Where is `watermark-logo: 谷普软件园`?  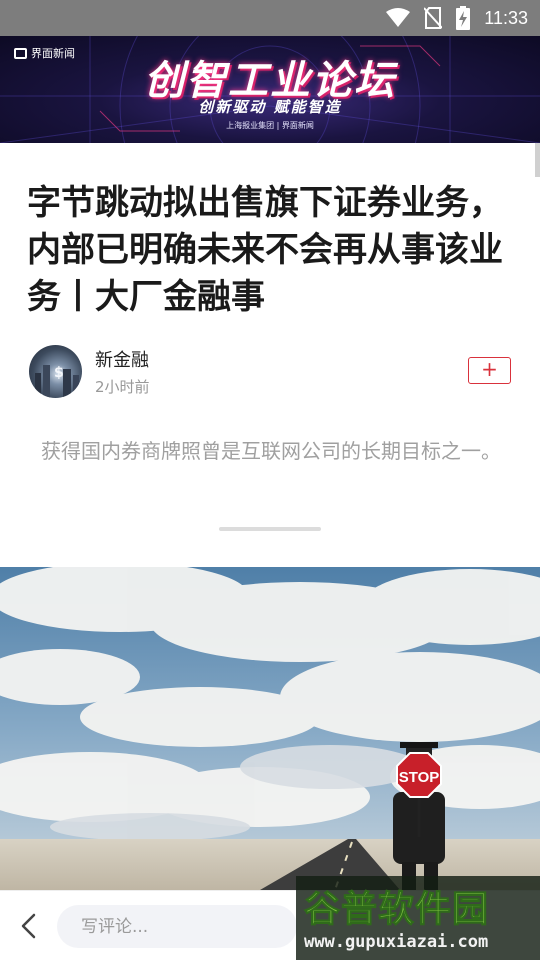 watermark-logo: 谷普软件园 is located at coordinates (396, 910).